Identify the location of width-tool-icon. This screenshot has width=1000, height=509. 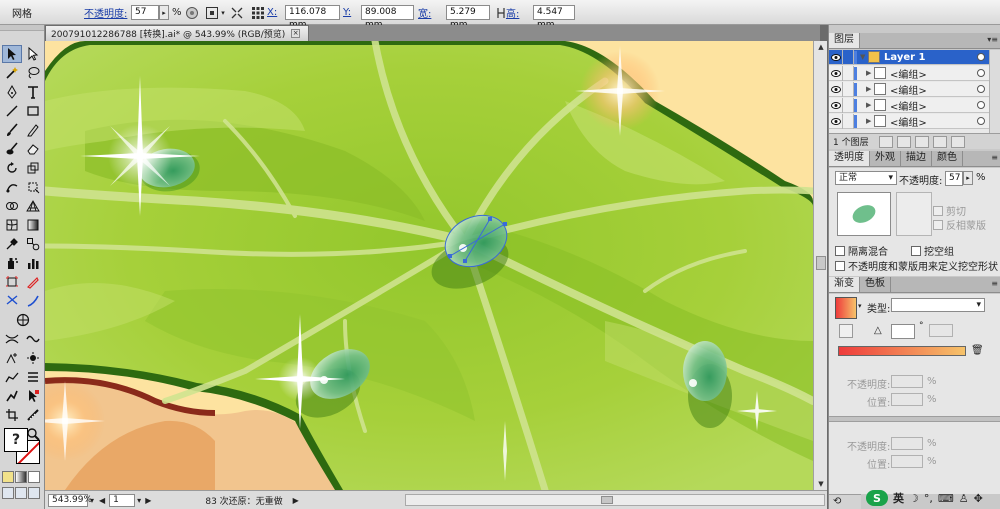
(12, 339).